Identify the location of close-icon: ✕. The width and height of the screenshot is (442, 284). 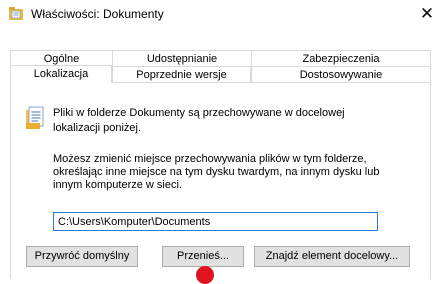
(427, 13).